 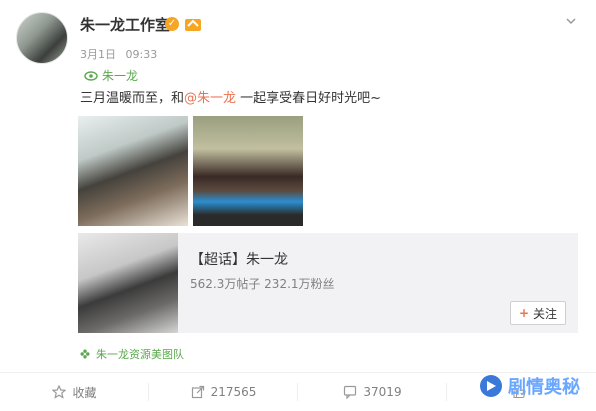 What do you see at coordinates (84, 392) in the screenshot?
I see `favorite-label: 收藏` at bounding box center [84, 392].